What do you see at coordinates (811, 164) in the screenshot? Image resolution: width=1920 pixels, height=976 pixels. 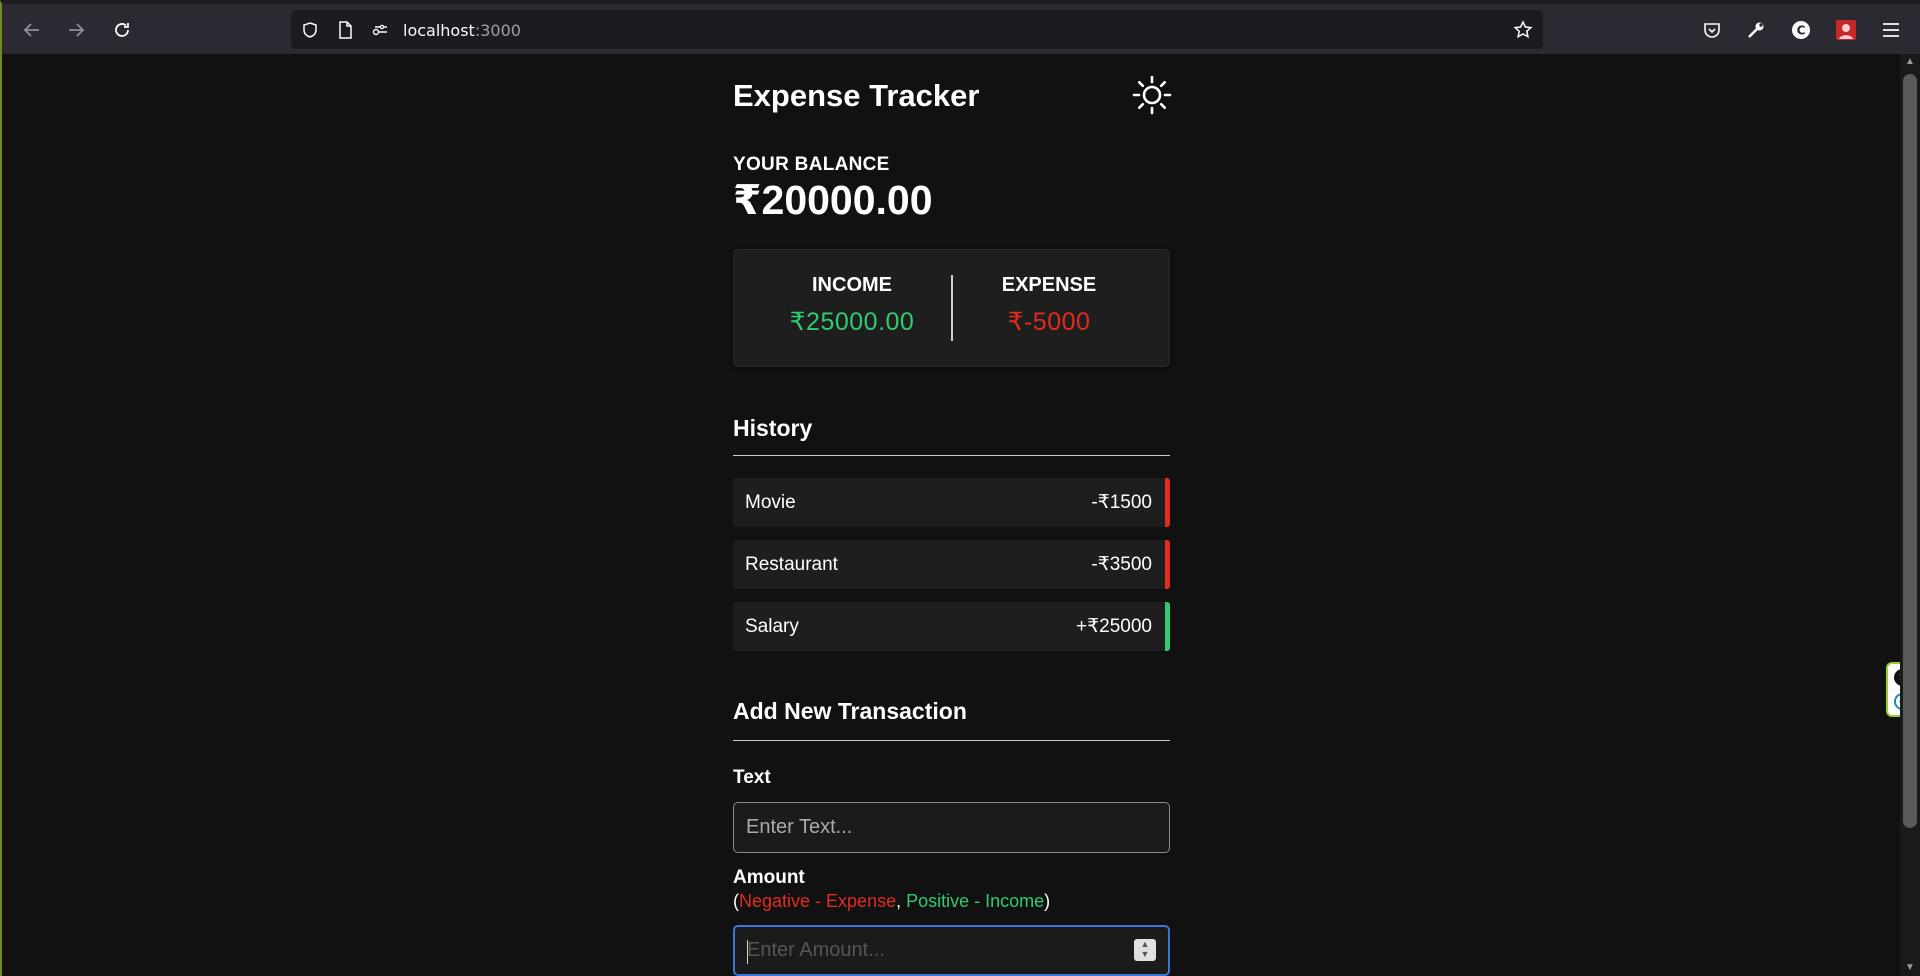 I see `balance-label: YOUR BALANCE` at bounding box center [811, 164].